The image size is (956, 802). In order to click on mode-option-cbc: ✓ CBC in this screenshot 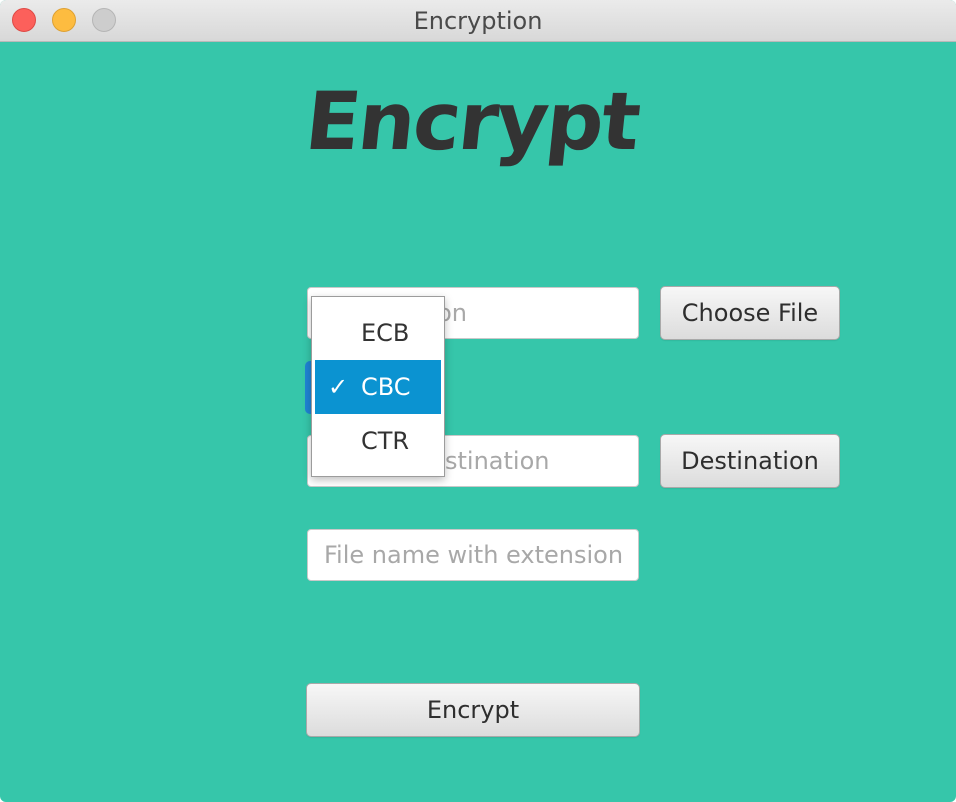, I will do `click(378, 387)`.